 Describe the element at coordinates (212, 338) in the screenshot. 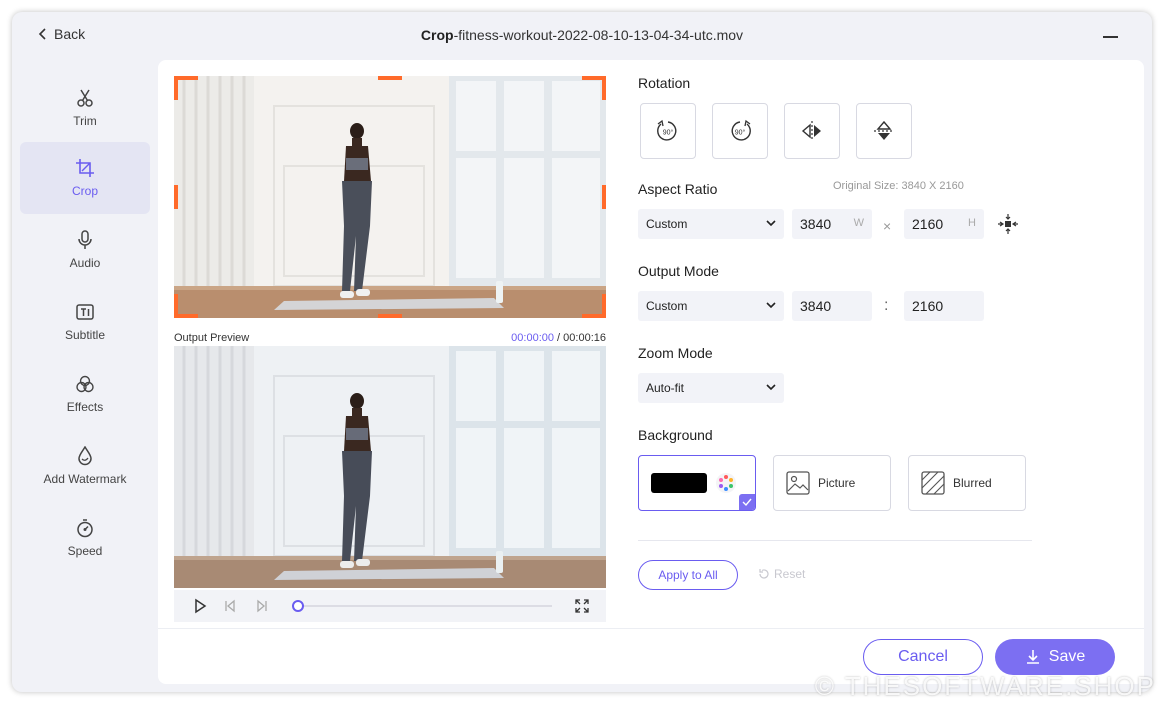

I see `output-preview-label: Output Preview` at that location.